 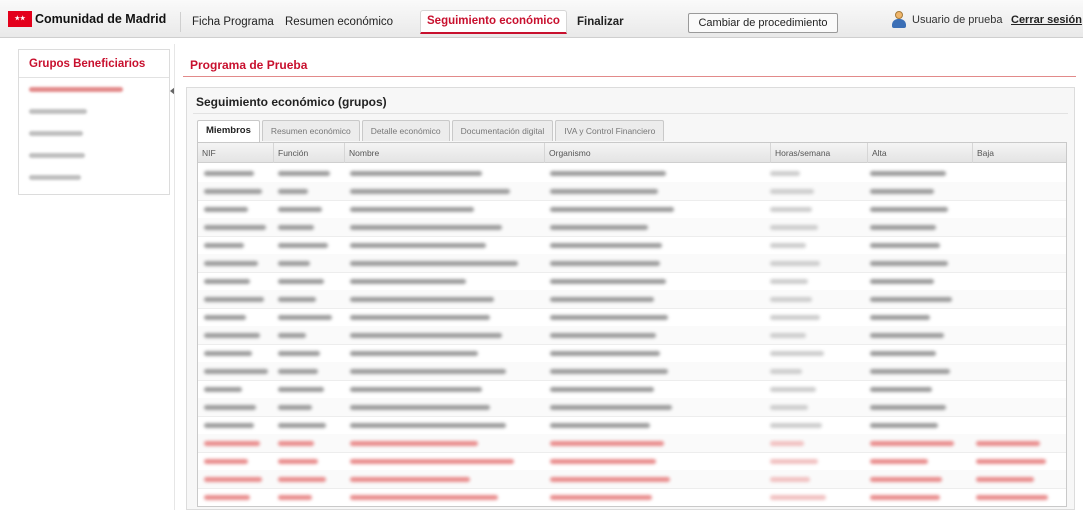 What do you see at coordinates (657, 153) in the screenshot?
I see `column-header-organismo: Organismo` at bounding box center [657, 153].